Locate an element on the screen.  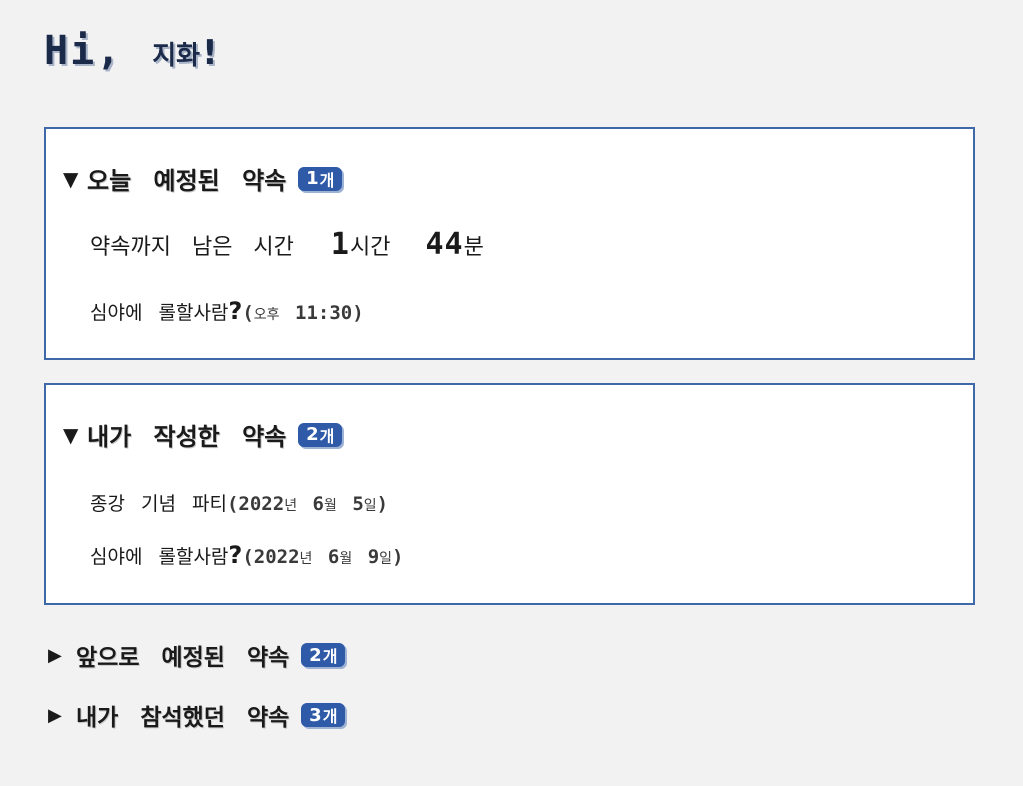
paren-open: ( is located at coordinates (248, 313).